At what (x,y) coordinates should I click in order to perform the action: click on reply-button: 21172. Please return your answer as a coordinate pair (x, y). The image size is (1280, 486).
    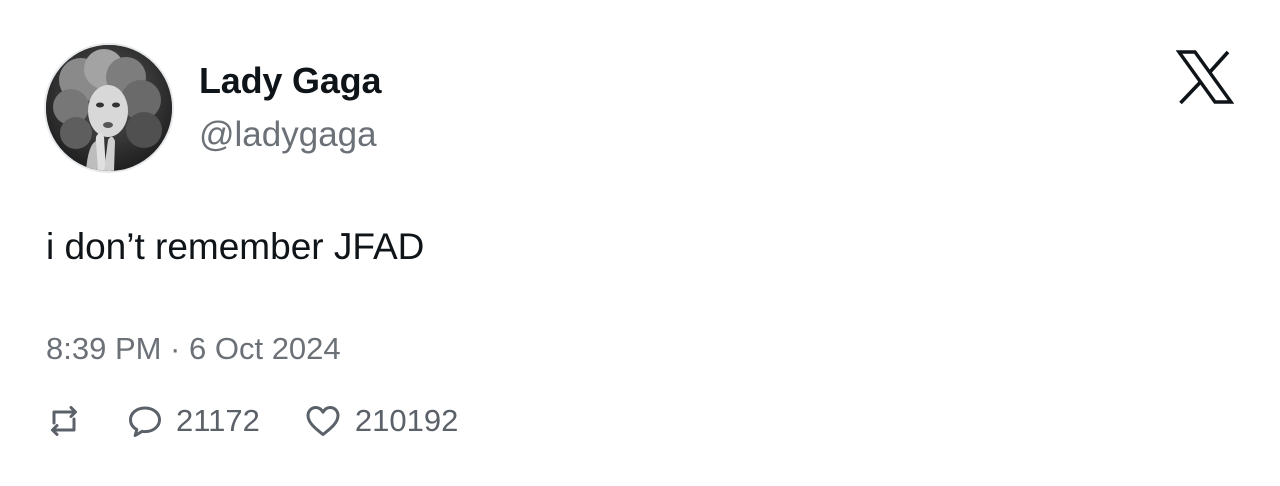
    Looking at the image, I should click on (193, 421).